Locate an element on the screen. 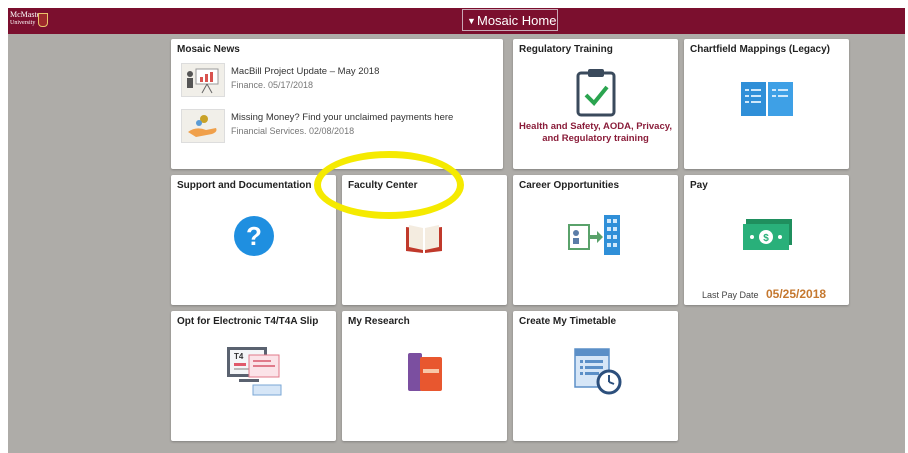  tile-title: My Research is located at coordinates (379, 321).